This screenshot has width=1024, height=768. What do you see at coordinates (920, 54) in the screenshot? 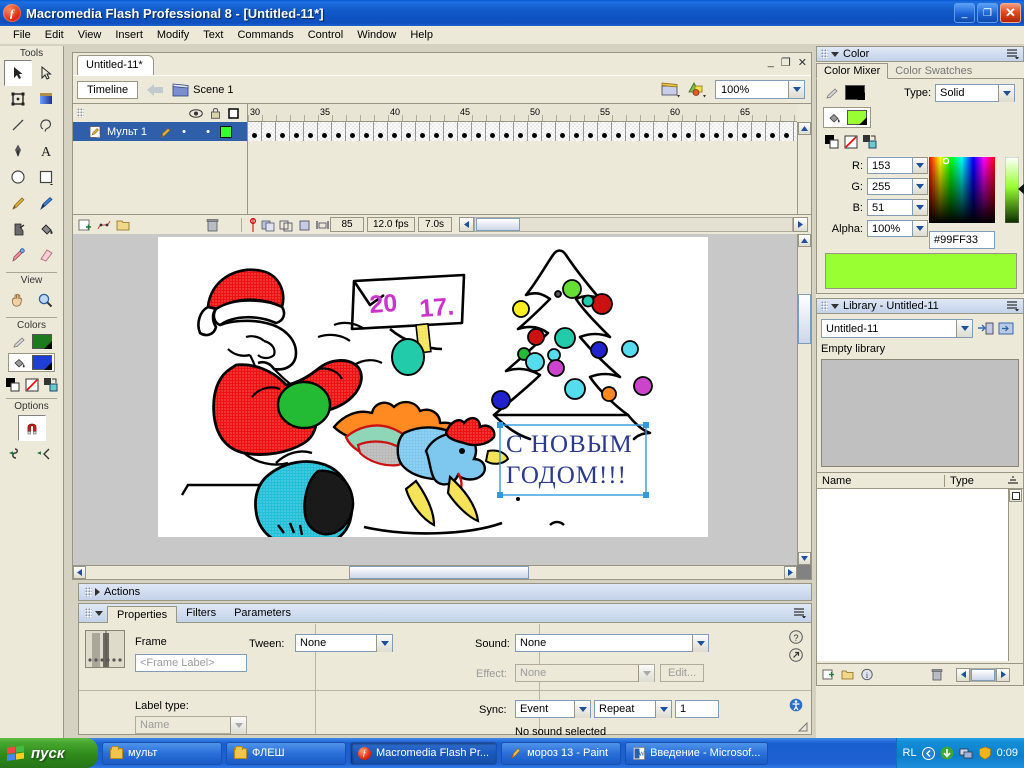
I see `color-panel-title: Color` at bounding box center [920, 54].